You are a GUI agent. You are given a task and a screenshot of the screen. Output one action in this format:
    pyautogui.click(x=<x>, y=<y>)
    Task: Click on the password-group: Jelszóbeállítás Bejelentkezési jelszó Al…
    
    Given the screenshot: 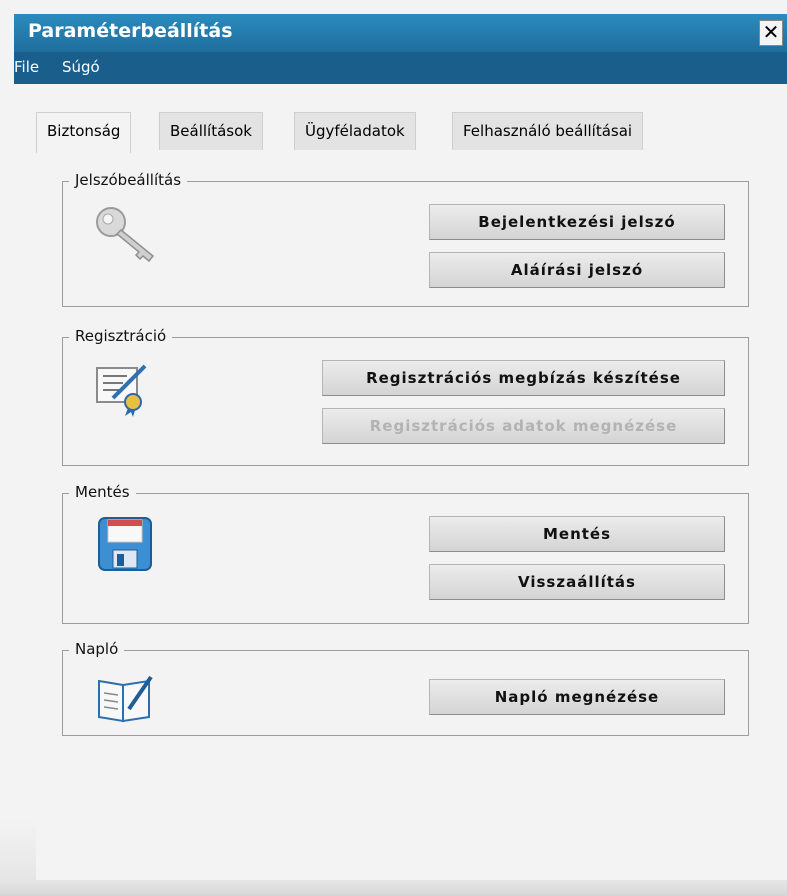 What is the action you would take?
    pyautogui.click(x=405, y=239)
    